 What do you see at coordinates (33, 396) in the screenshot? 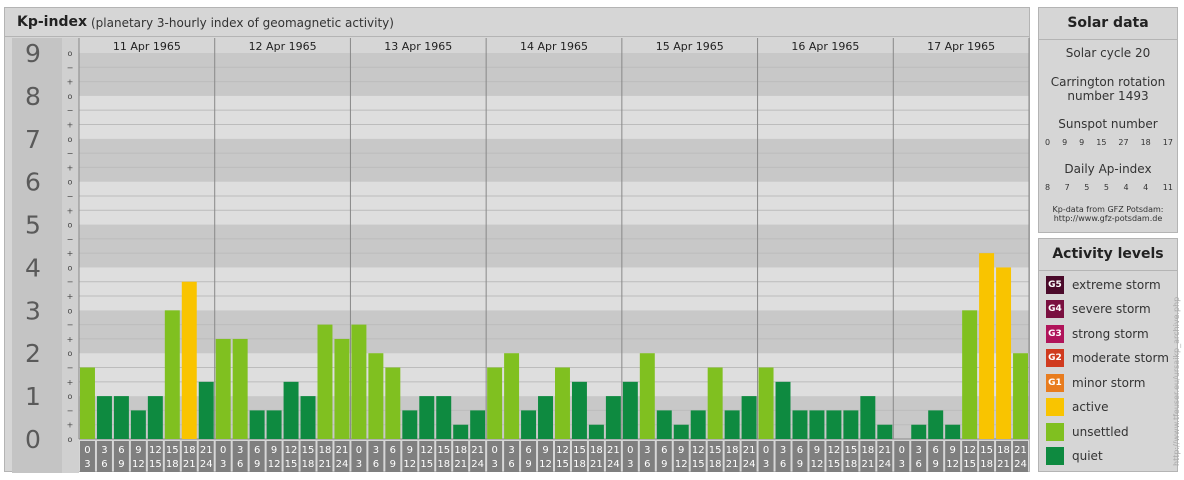
I see `y-tick-label: 1` at bounding box center [33, 396].